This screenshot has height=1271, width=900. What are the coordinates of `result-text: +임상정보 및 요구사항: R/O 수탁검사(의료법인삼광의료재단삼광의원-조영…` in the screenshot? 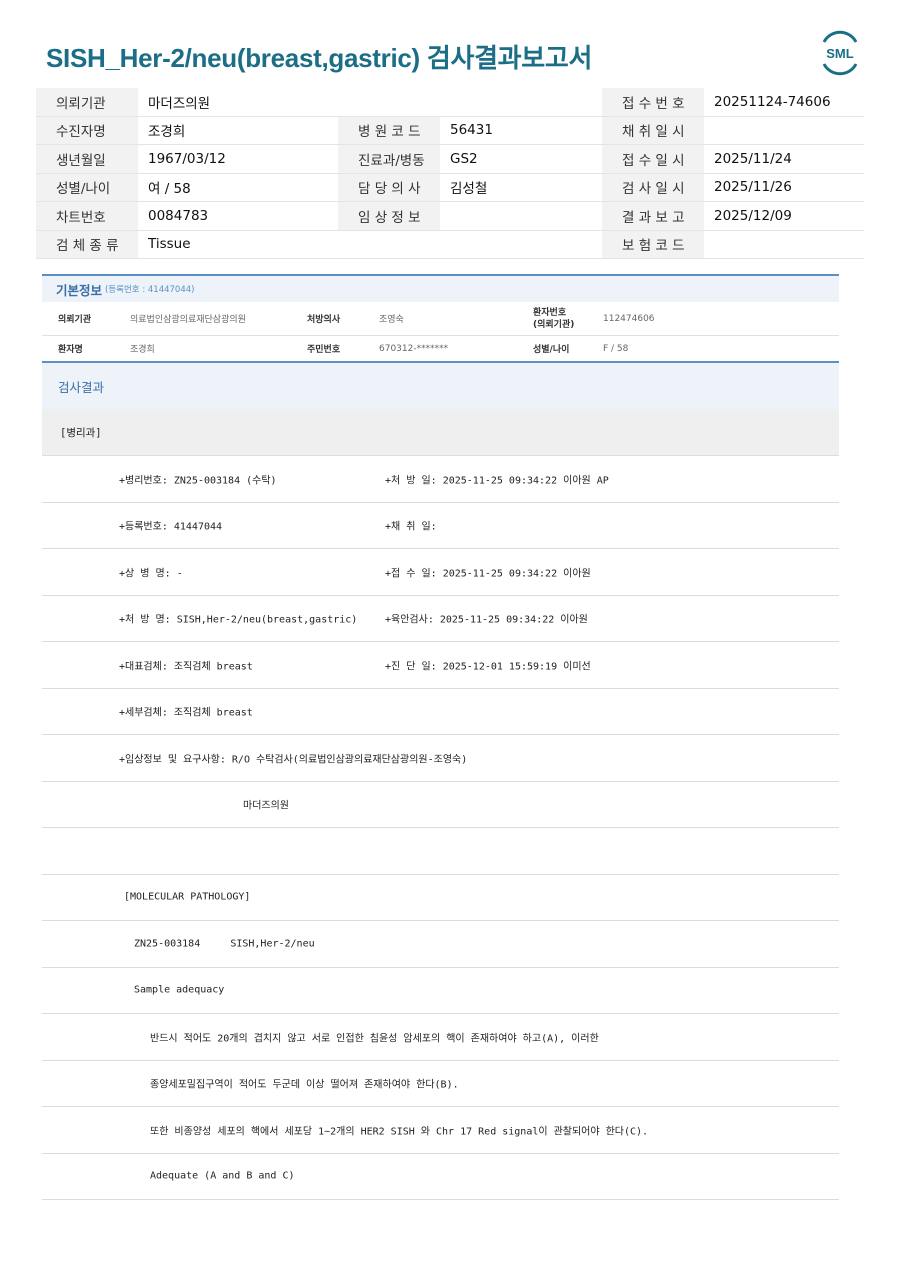 It's located at (293, 760).